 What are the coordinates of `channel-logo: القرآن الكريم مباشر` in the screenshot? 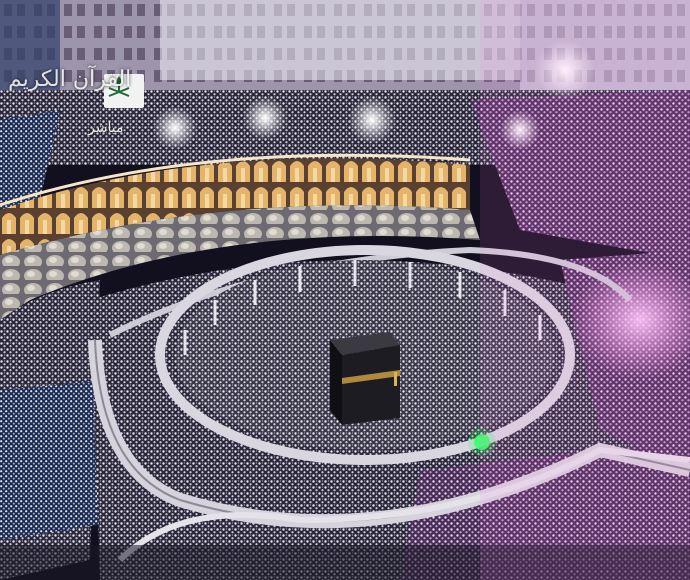 It's located at (76, 105).